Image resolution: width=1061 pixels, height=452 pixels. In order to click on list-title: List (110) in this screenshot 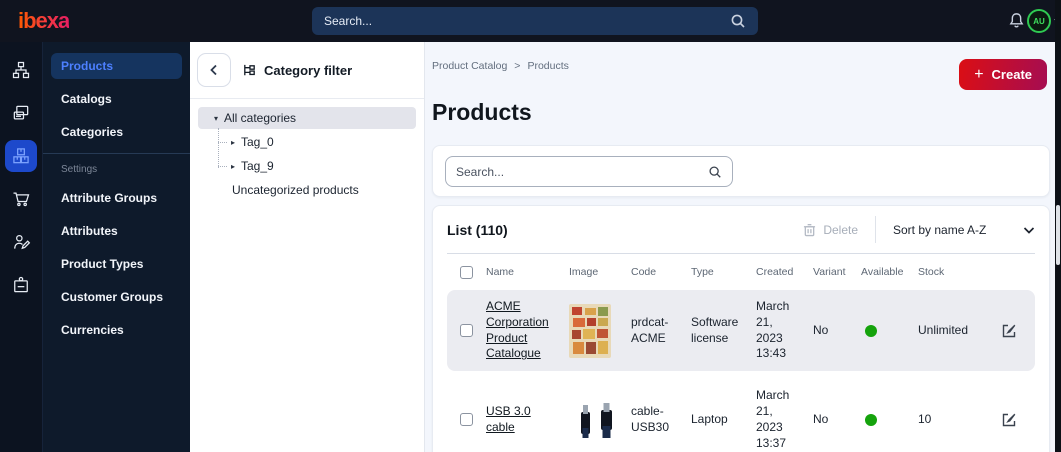, I will do `click(477, 229)`.